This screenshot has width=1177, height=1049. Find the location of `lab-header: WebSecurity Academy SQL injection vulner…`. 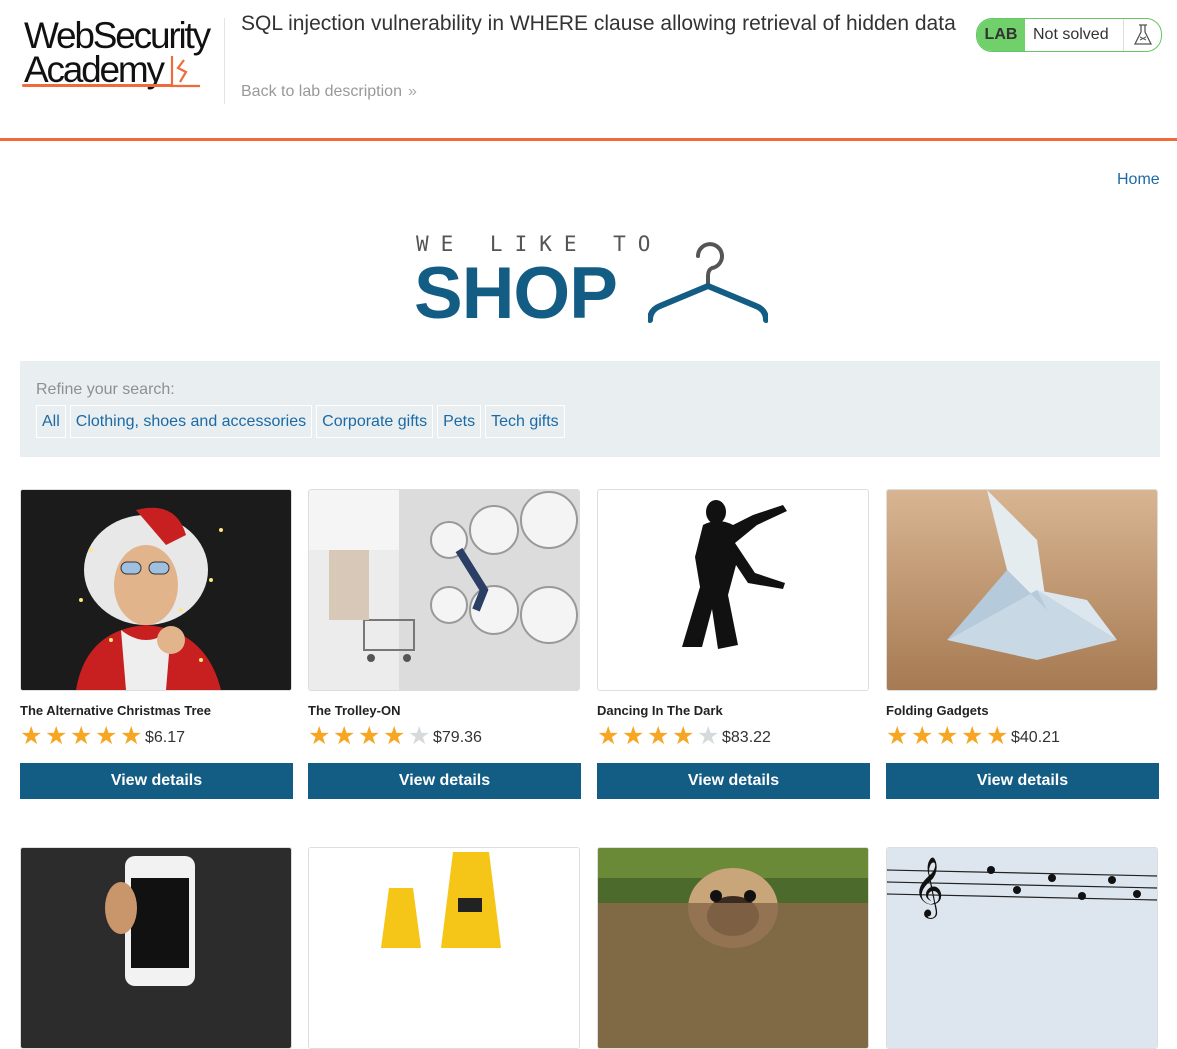

lab-header: WebSecurity Academy SQL injection vulner… is located at coordinates (588, 70).